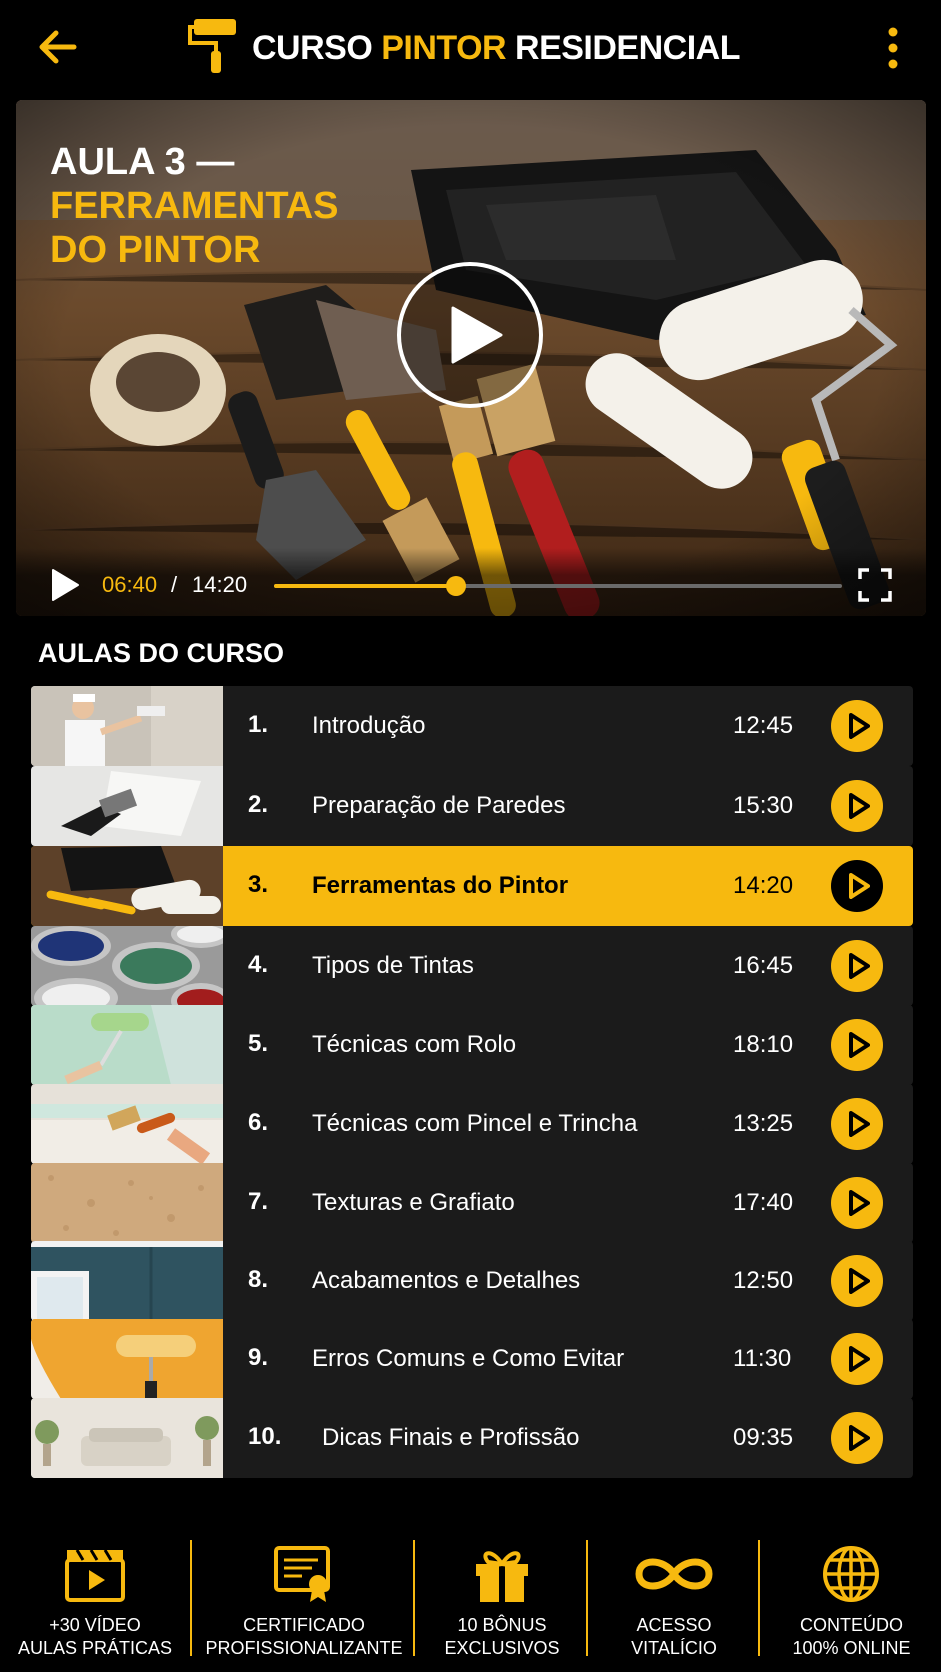  What do you see at coordinates (304, 1637) in the screenshot?
I see `feature-label: CERTIFICADO PROFISSIONALIZANTE` at bounding box center [304, 1637].